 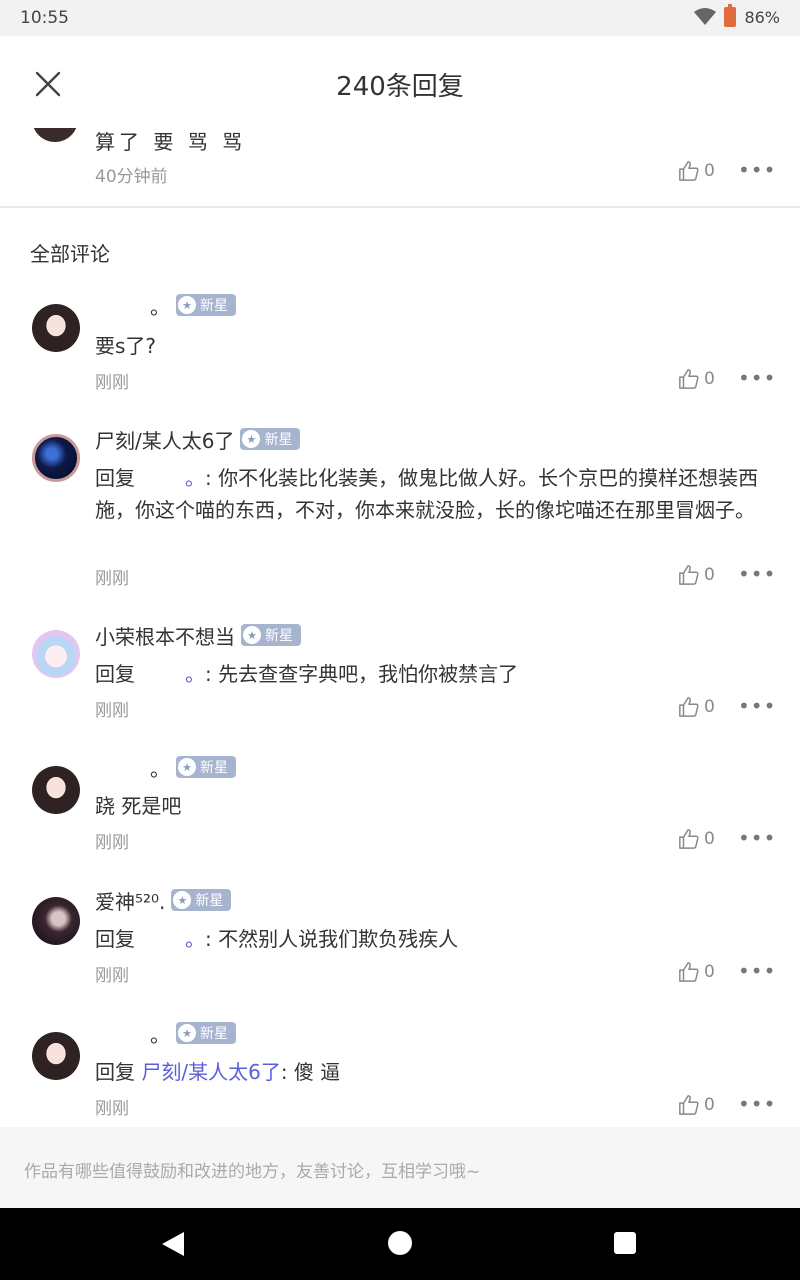 I want to click on comment-content: 跷 死是吧, so click(x=138, y=806).